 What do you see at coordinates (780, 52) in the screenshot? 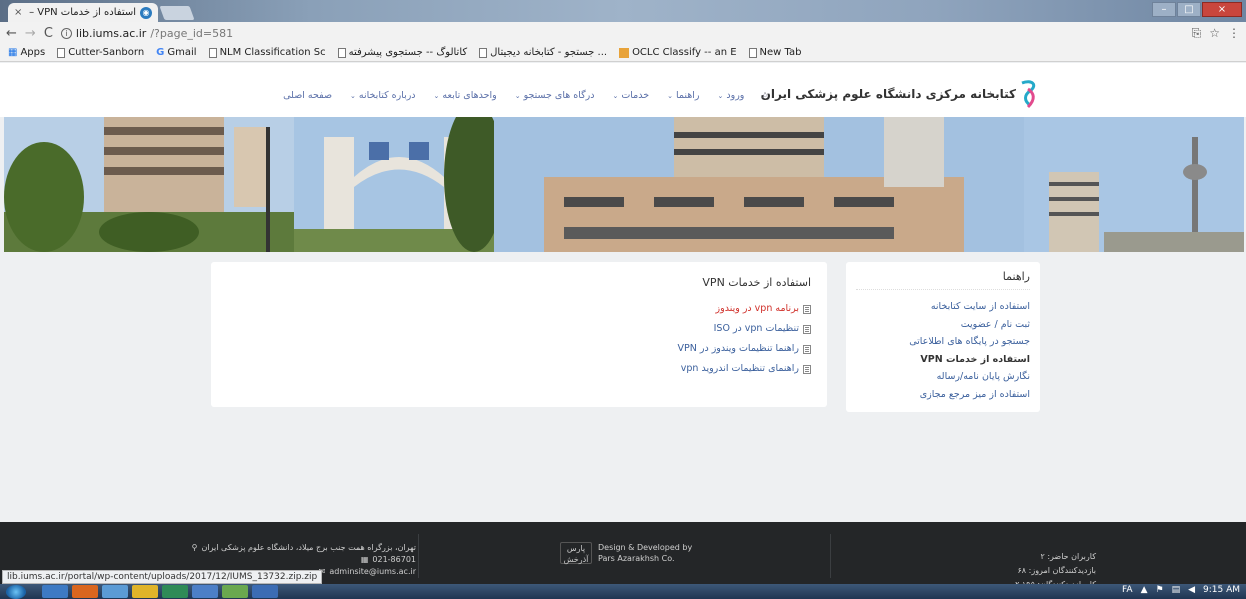
I see `bookmark-label: New Tab` at bounding box center [780, 52].